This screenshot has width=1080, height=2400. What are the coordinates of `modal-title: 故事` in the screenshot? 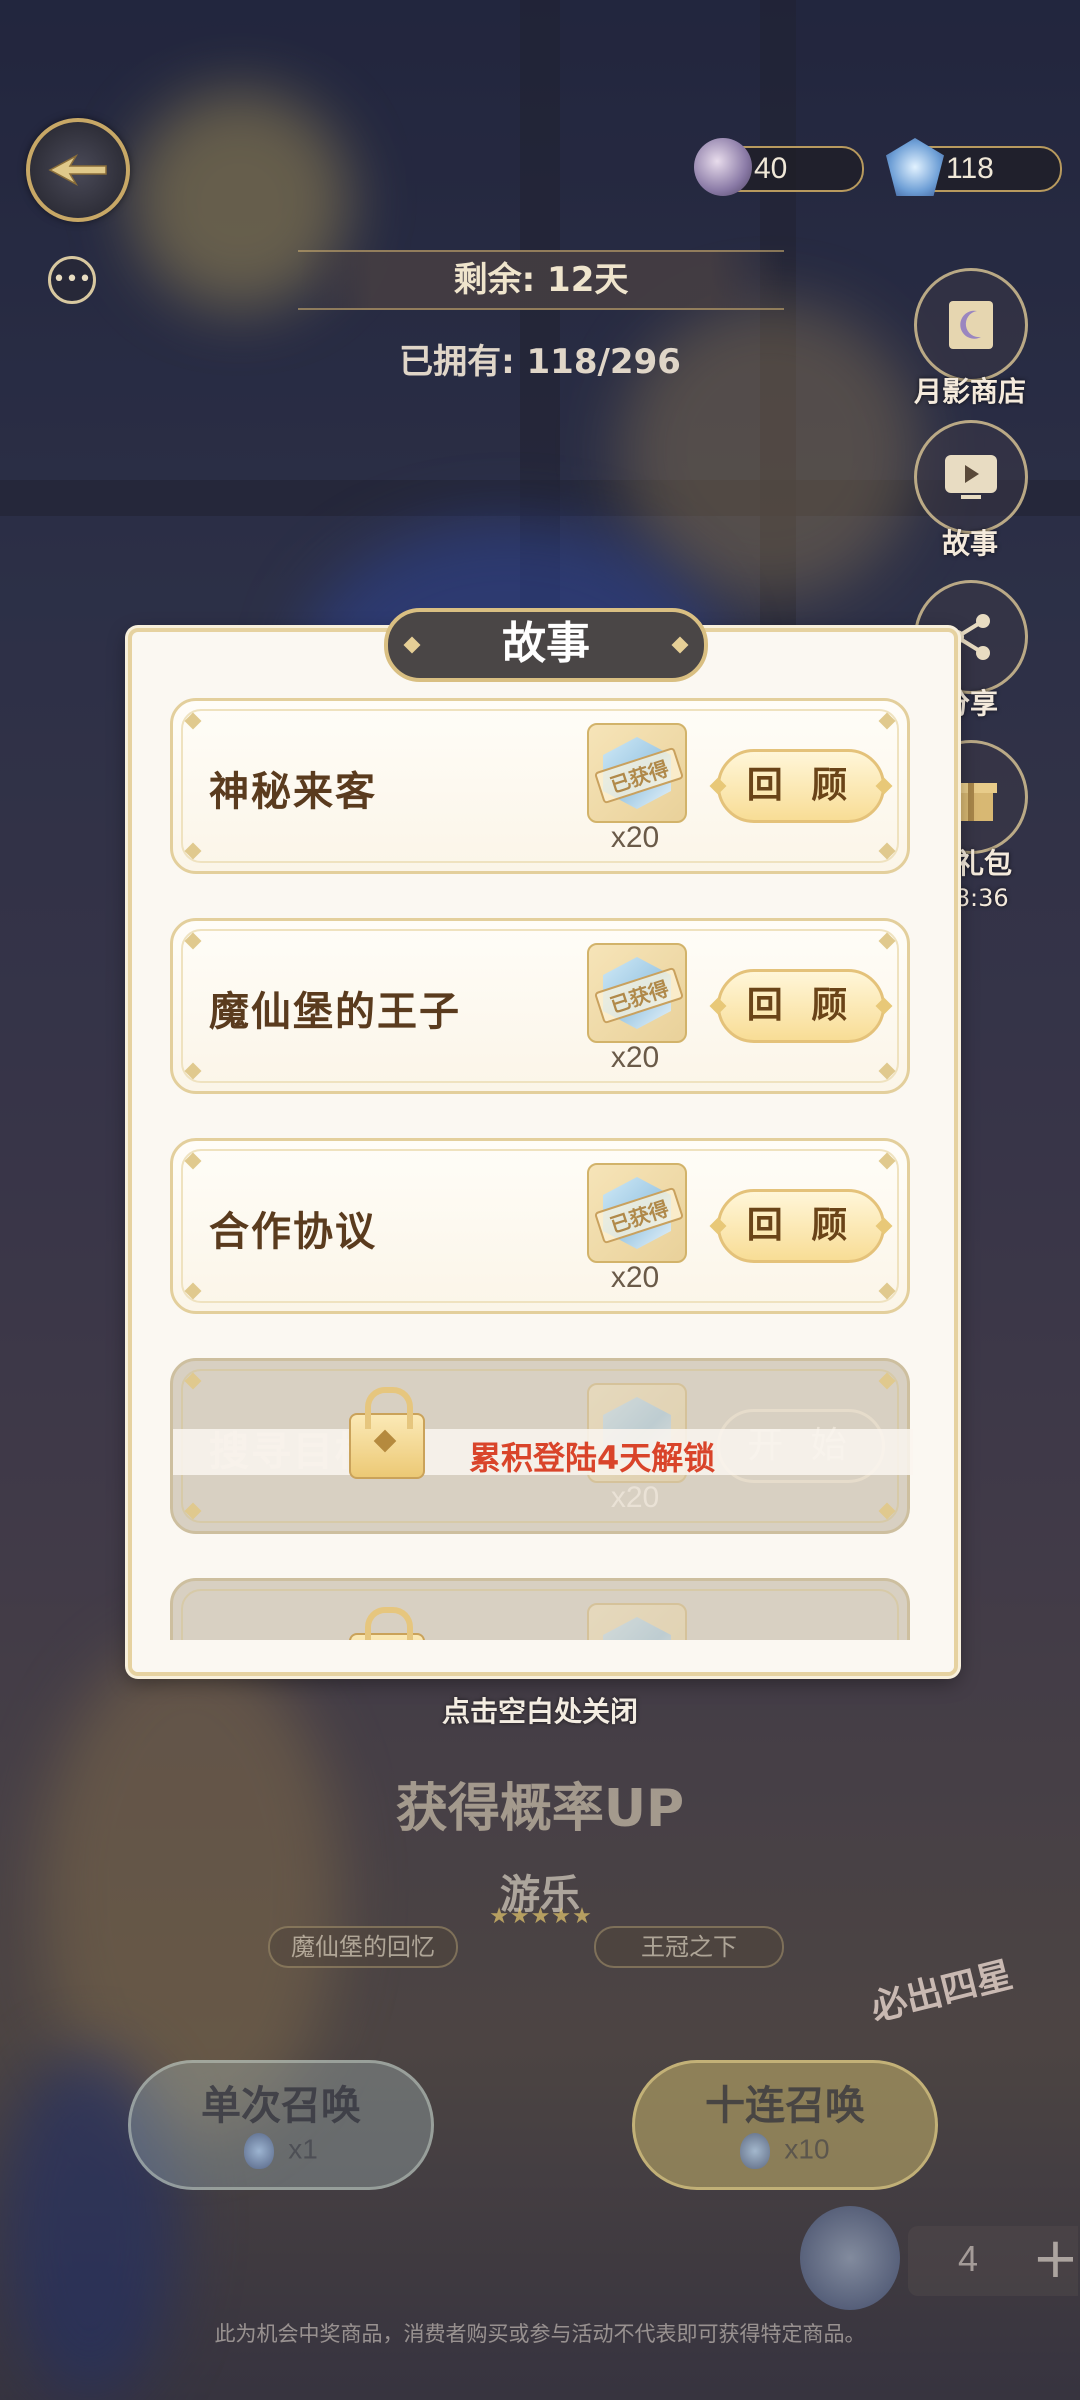 It's located at (546, 645).